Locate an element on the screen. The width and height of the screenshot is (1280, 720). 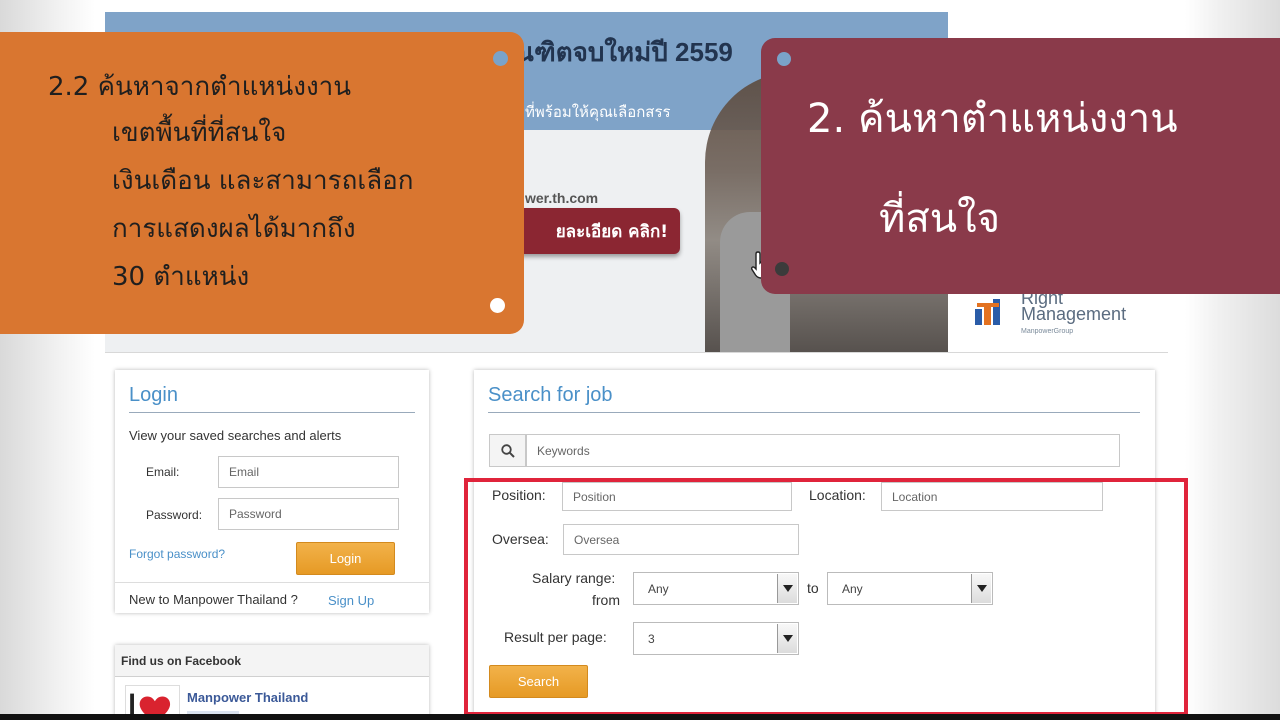
facebook-title: Find us on Facebook is located at coordinates (272, 661).